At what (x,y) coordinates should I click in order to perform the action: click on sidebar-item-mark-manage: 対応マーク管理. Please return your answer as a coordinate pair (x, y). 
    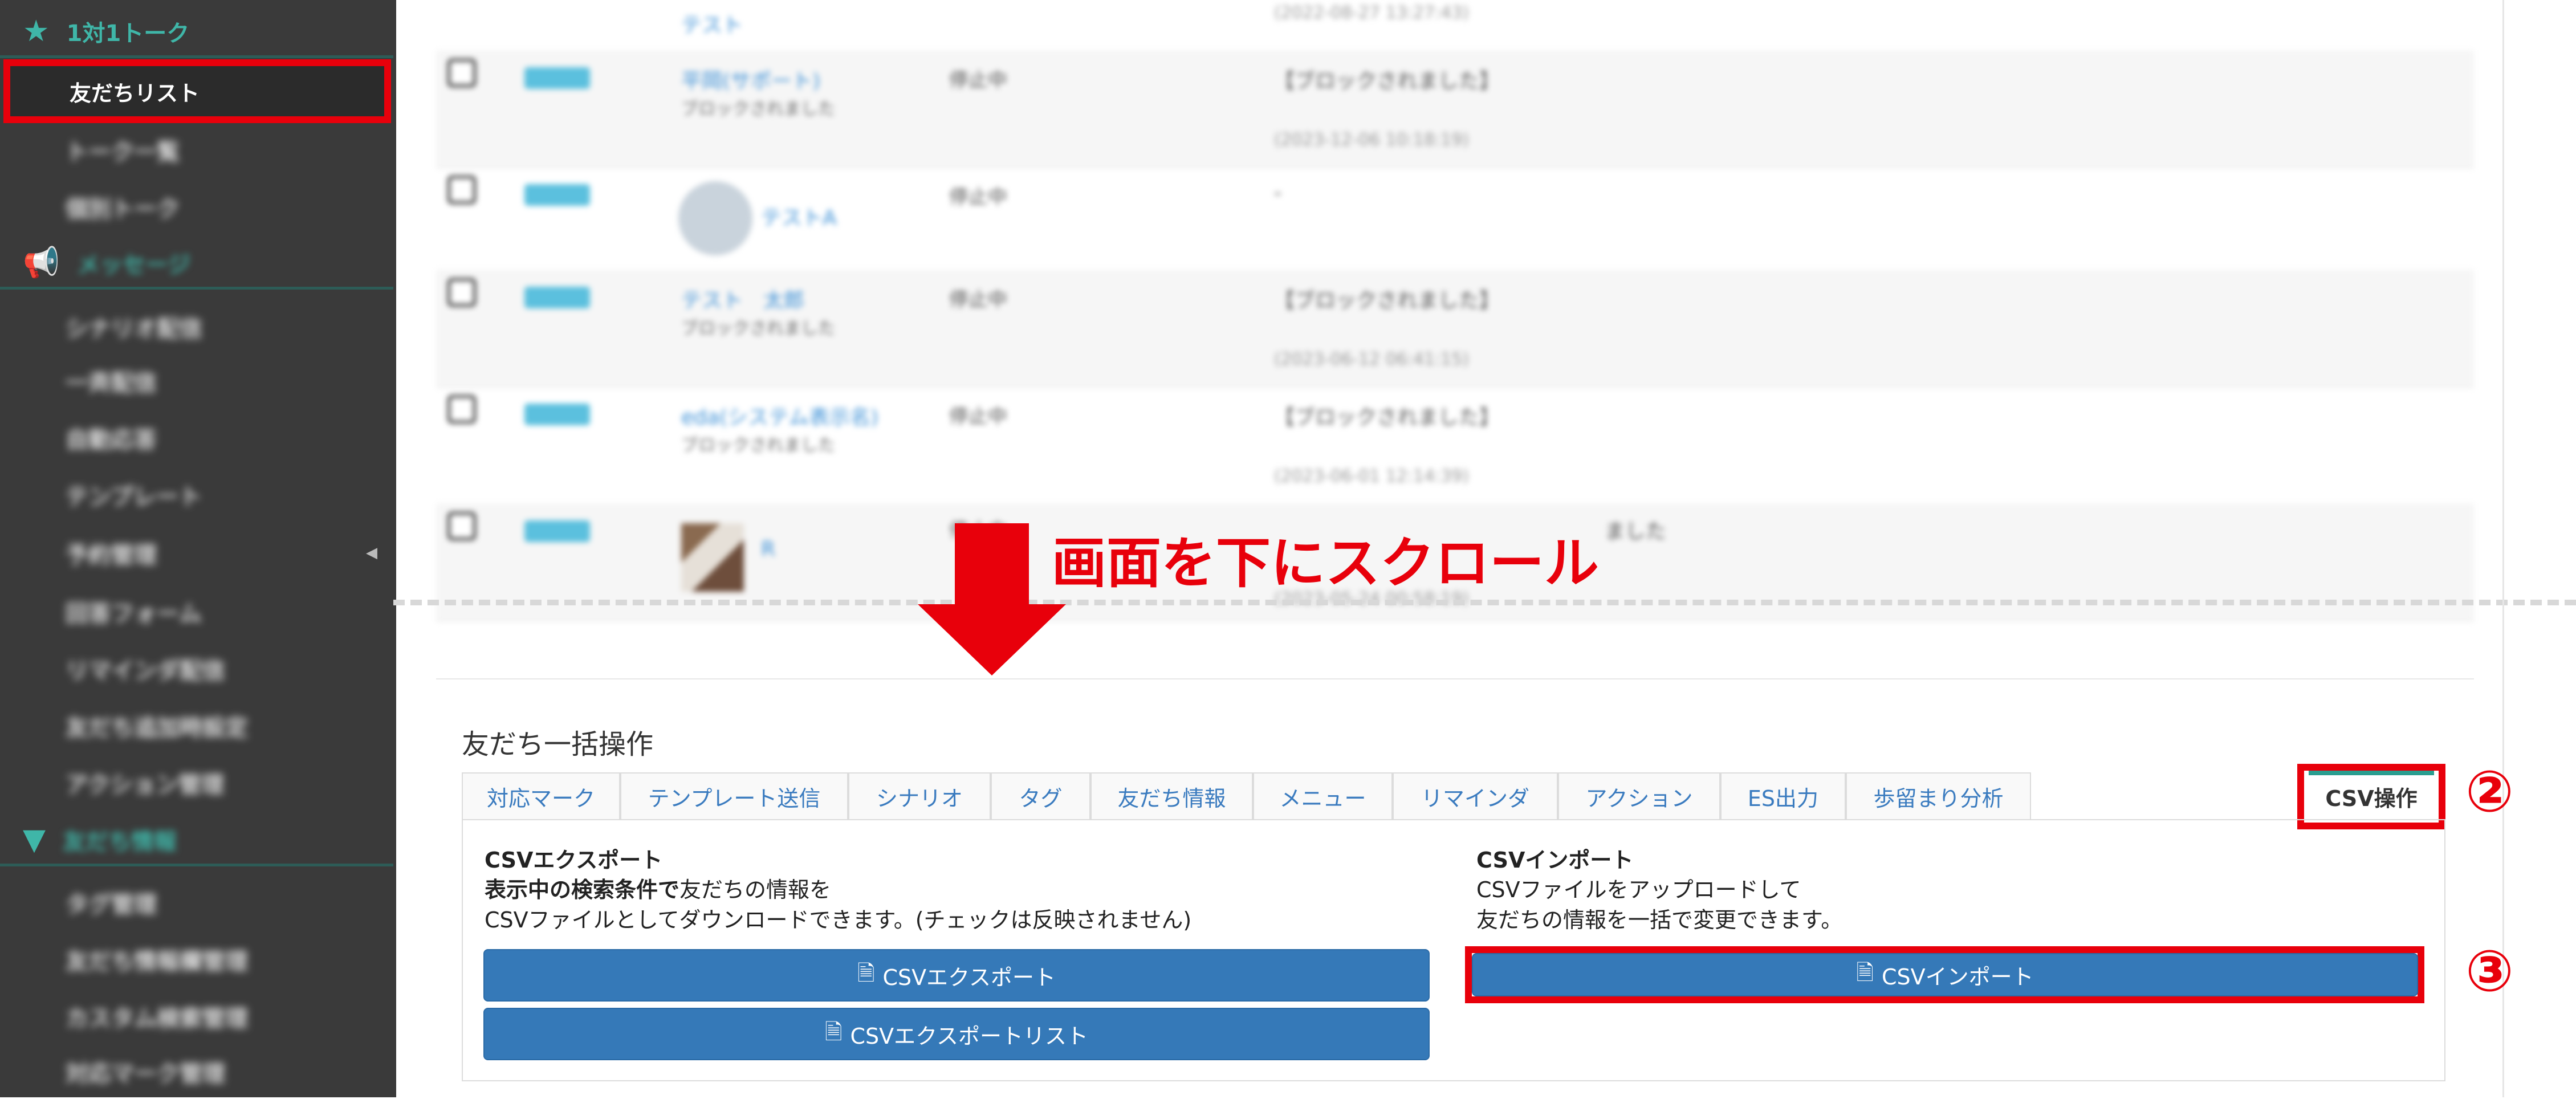
    Looking at the image, I should click on (196, 1071).